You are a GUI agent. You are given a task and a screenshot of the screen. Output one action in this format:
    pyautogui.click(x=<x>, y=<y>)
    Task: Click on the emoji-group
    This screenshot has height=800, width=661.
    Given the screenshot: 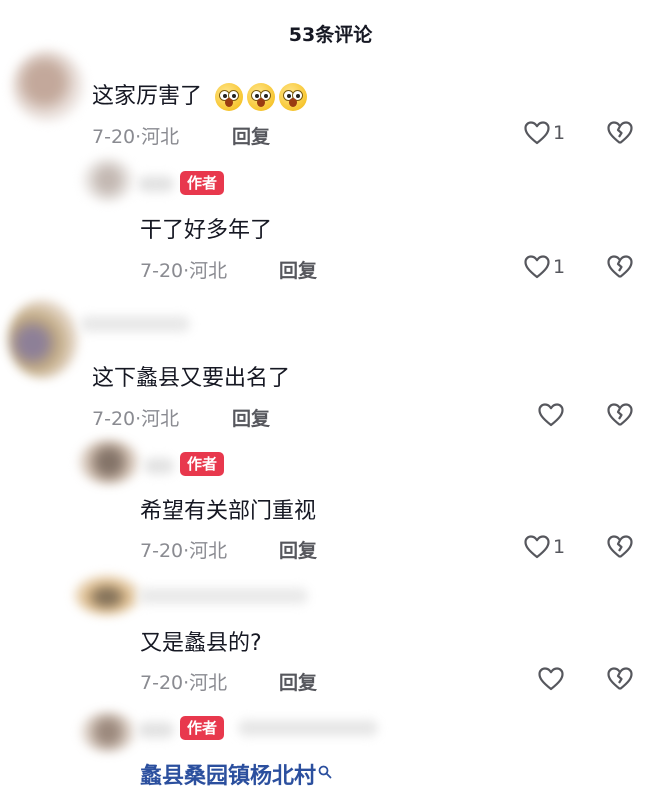 What is the action you would take?
    pyautogui.click(x=261, y=97)
    